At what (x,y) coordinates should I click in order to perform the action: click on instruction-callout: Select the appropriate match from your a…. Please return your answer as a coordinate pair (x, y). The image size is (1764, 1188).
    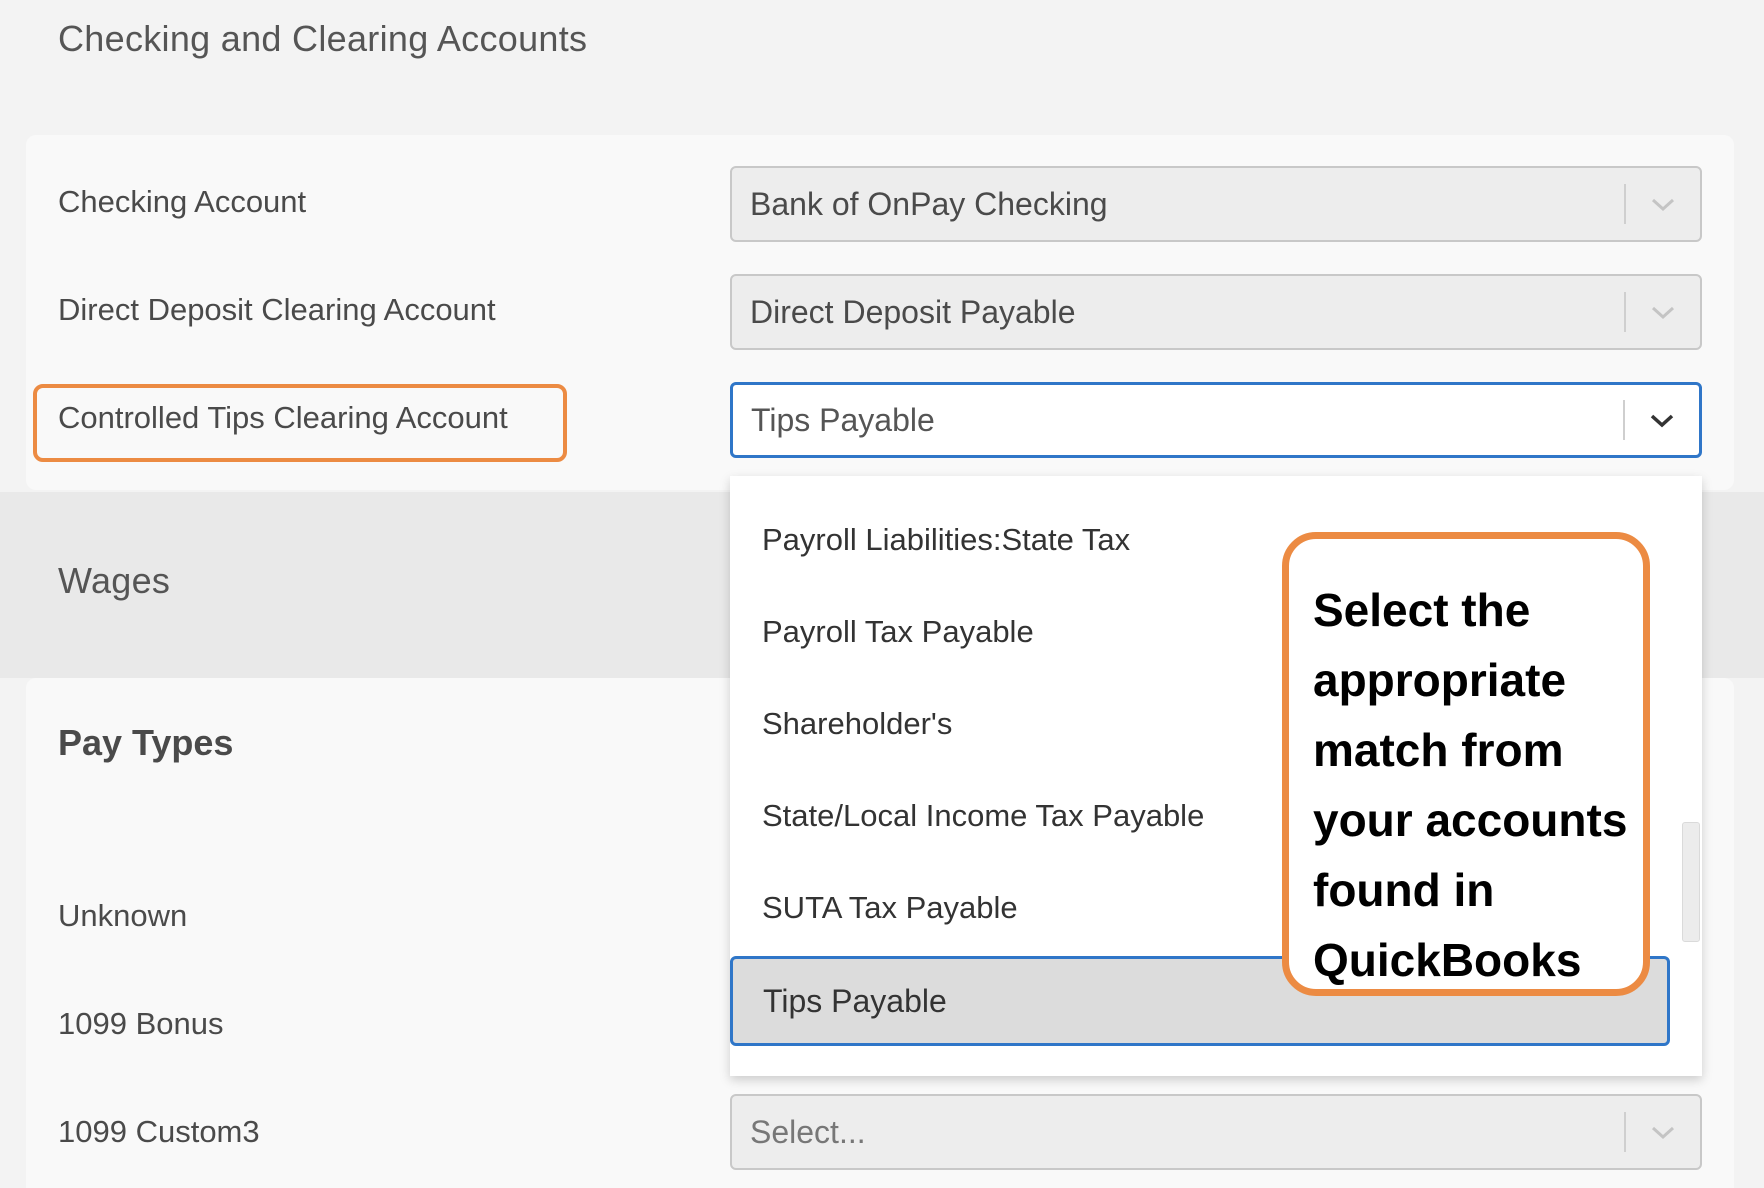
    Looking at the image, I should click on (1466, 764).